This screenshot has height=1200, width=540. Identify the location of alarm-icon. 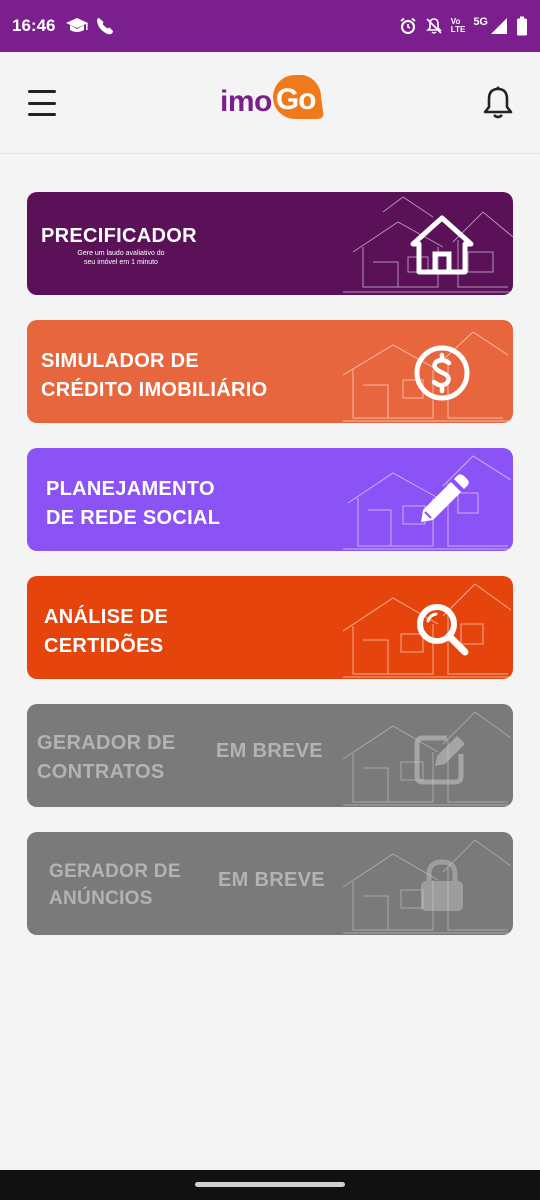
(408, 25).